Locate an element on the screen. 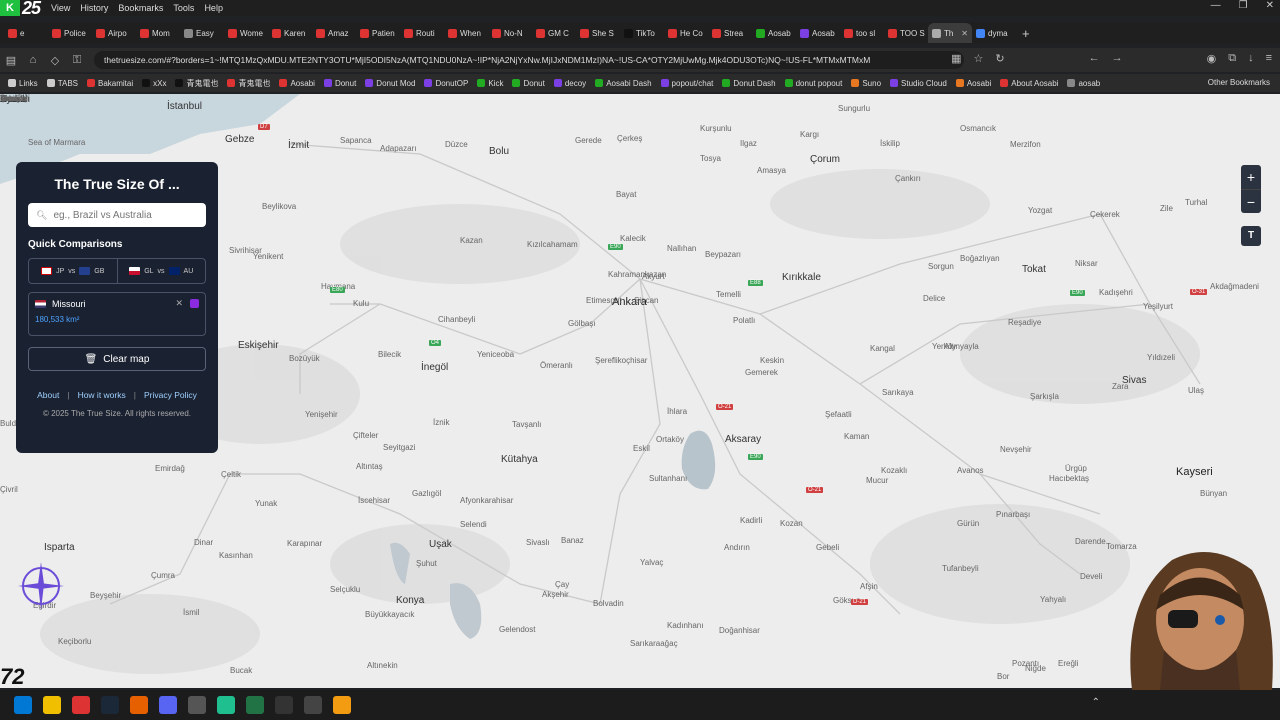 The height and width of the screenshot is (720, 1280). browser-tab: Karen is located at coordinates (290, 33).